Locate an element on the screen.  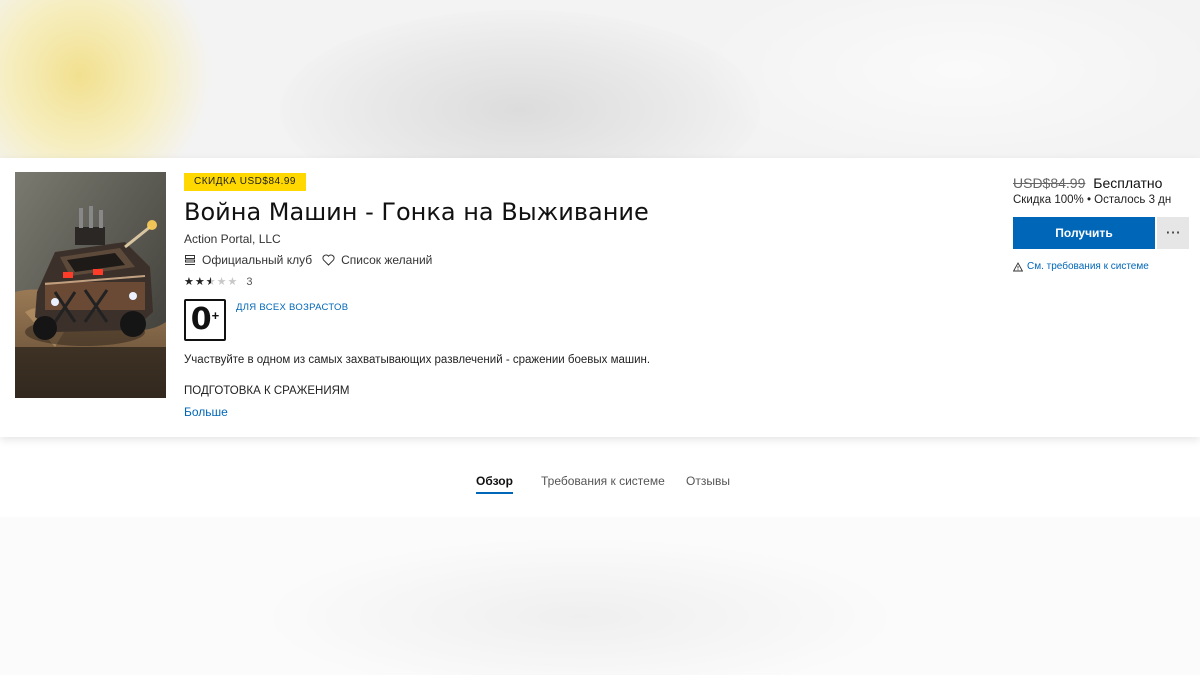
get-button: Получить is located at coordinates (1084, 233).